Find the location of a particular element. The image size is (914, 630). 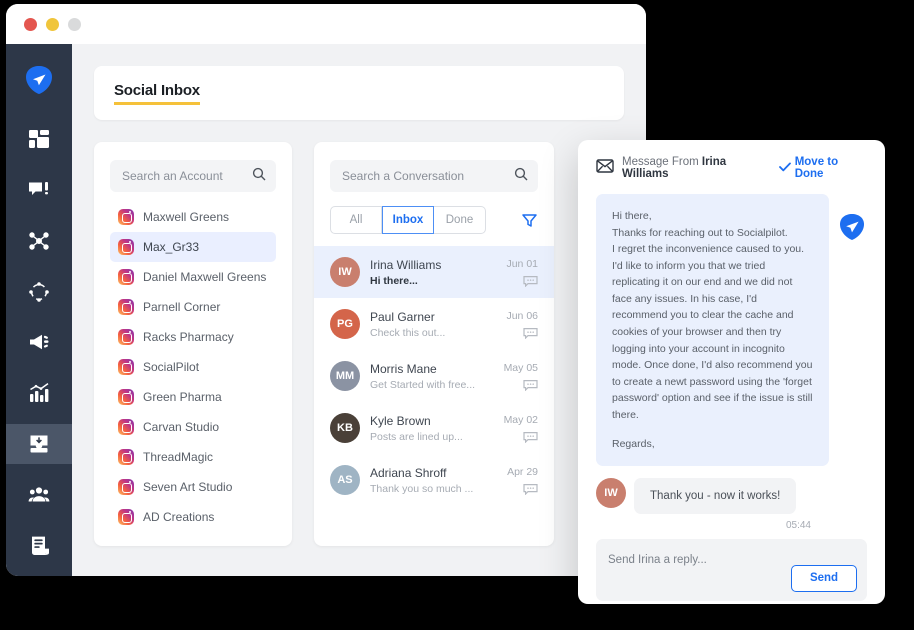

analytics-chart-icon is located at coordinates (39, 393).